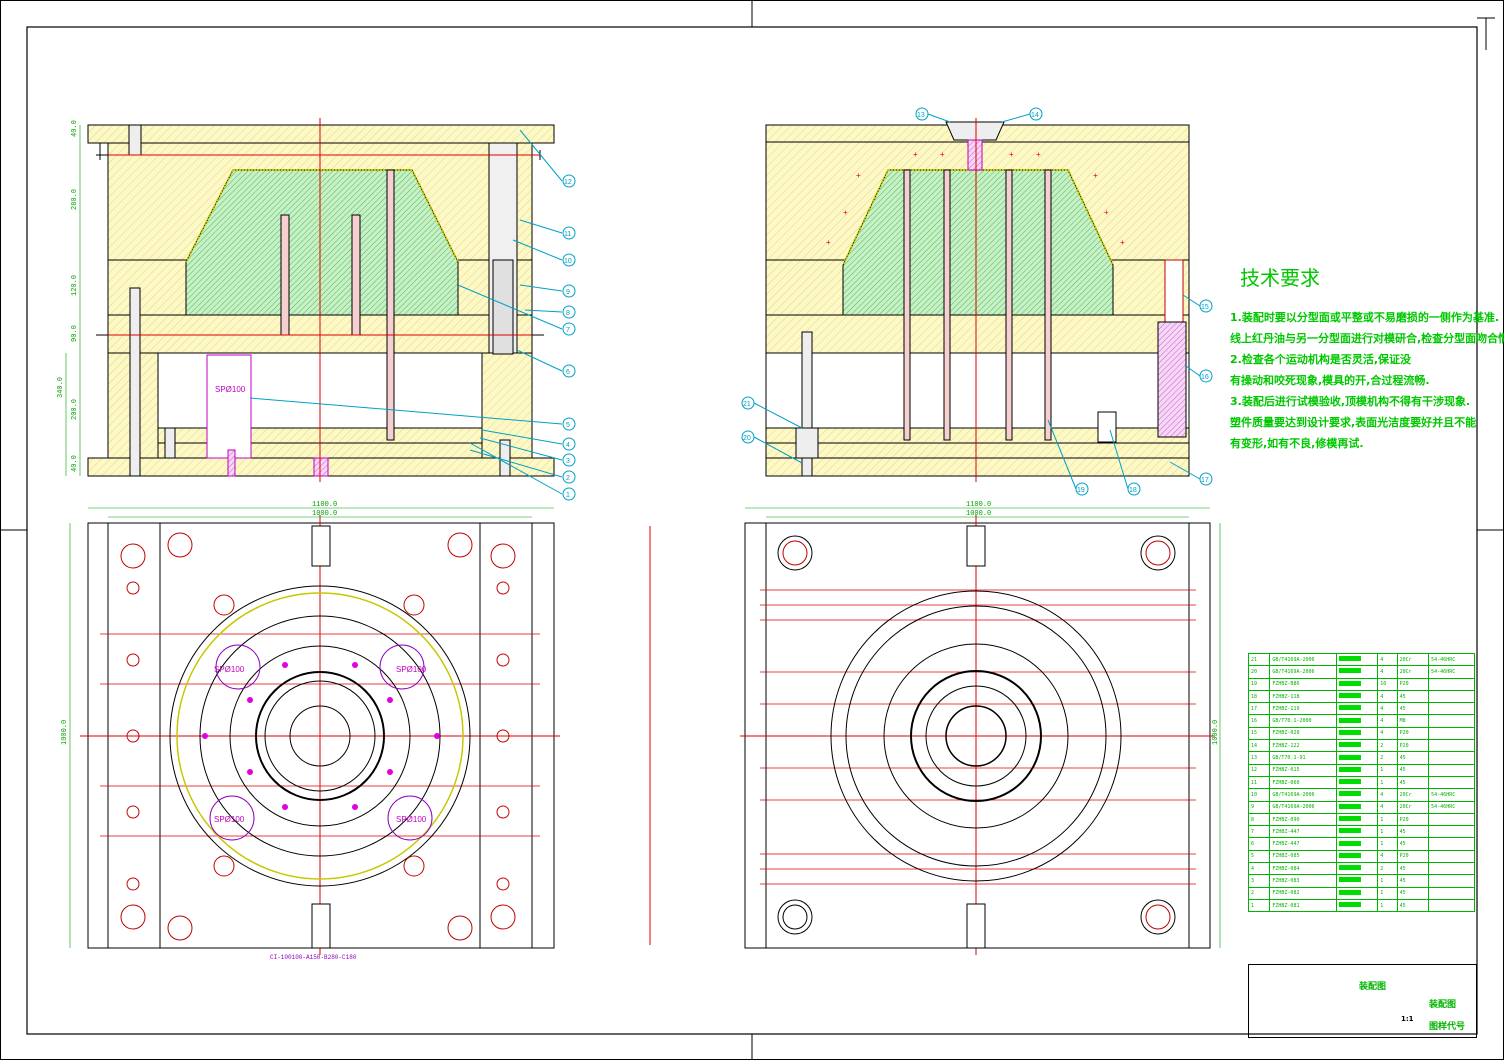 This screenshot has width=1504, height=1060. What do you see at coordinates (568, 478) in the screenshot?
I see `balloon-2: 2` at bounding box center [568, 478].